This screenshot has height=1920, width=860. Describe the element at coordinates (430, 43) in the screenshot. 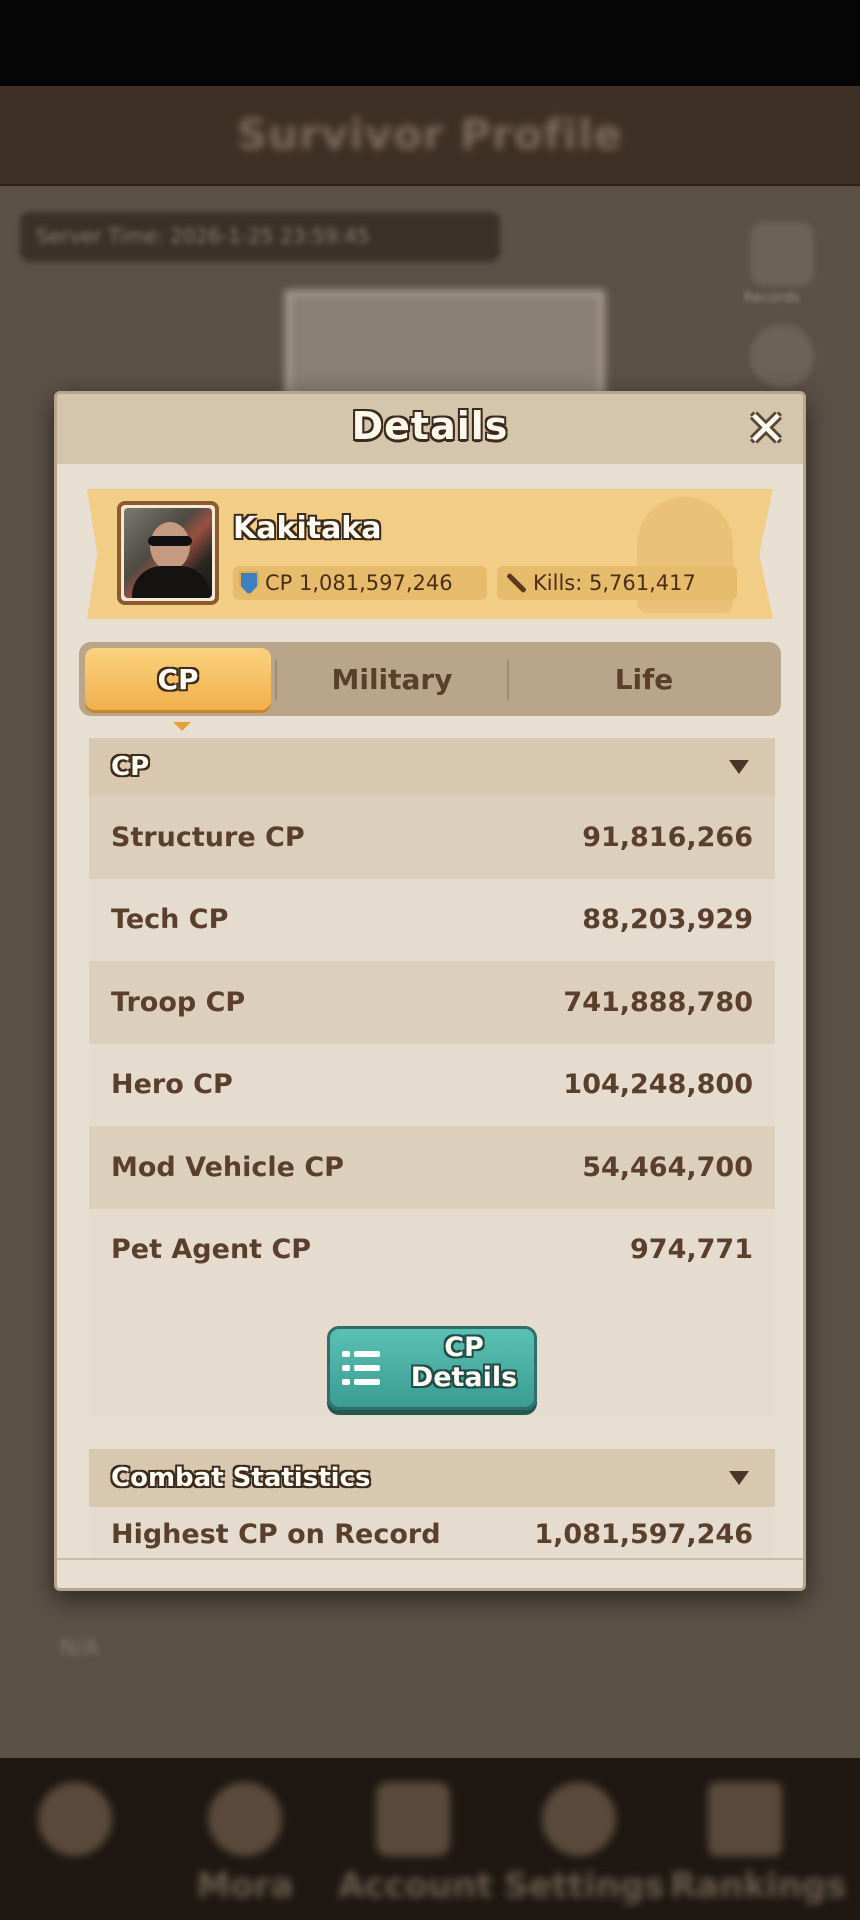

I see `status-bar` at that location.